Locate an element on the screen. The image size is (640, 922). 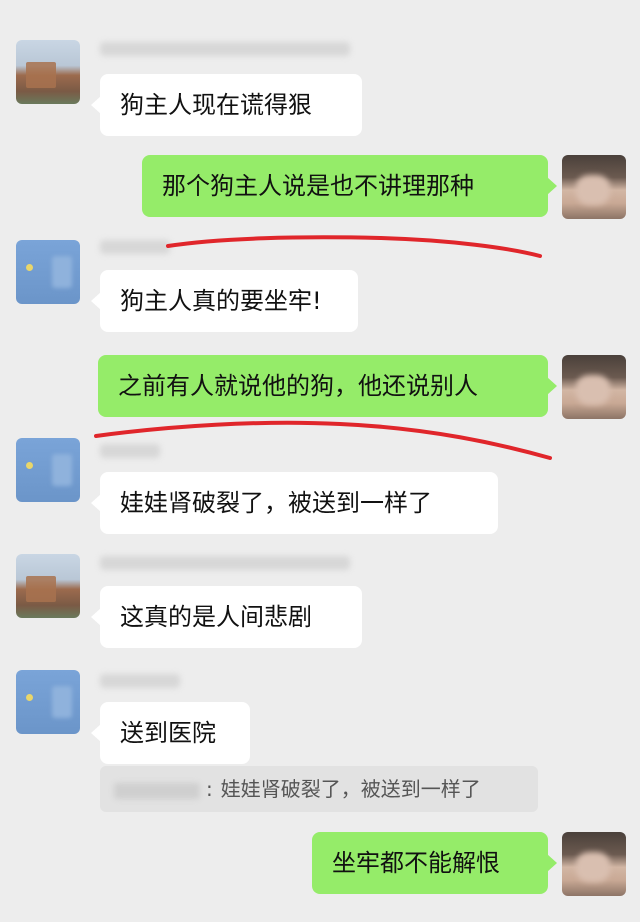
message-bubble: 狗主人真的要坐牢! is located at coordinates (224, 301).